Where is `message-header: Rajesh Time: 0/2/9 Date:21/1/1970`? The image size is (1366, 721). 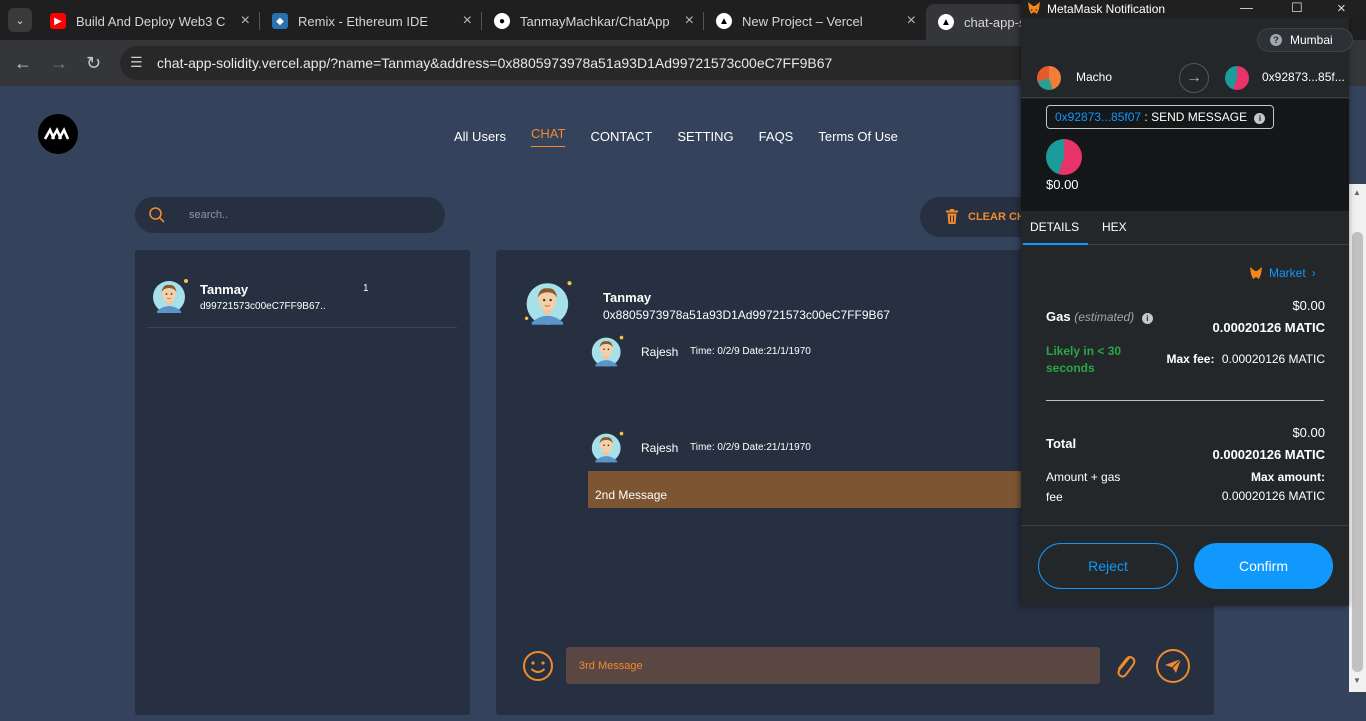
message-header: Rajesh Time: 0/2/9 Date:21/1/1970 is located at coordinates (790, 450).